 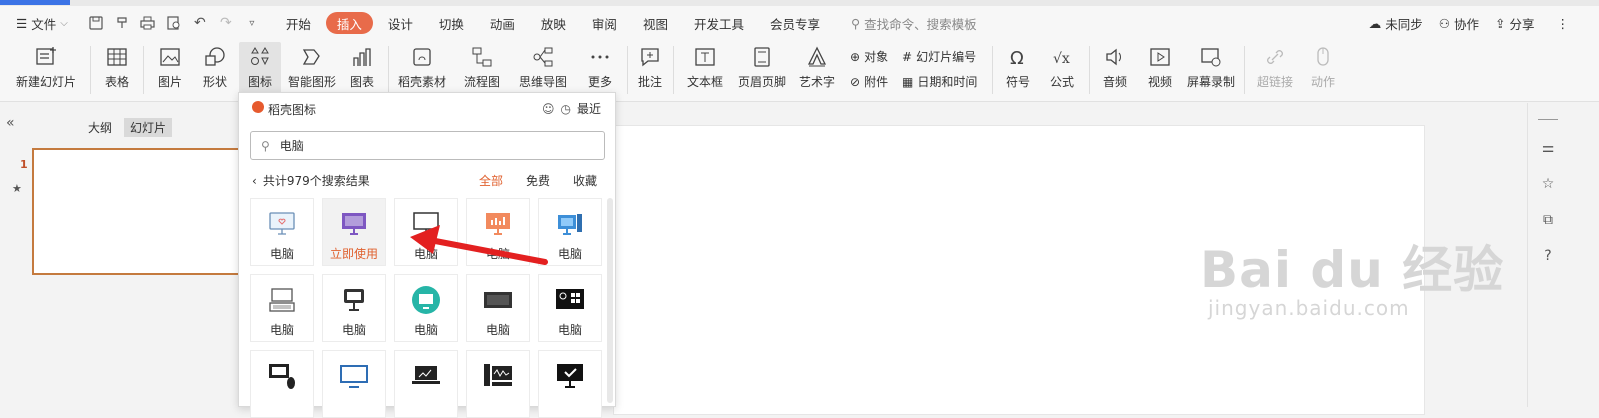 I want to click on icon-panel-scrollbar, so click(x=610, y=300).